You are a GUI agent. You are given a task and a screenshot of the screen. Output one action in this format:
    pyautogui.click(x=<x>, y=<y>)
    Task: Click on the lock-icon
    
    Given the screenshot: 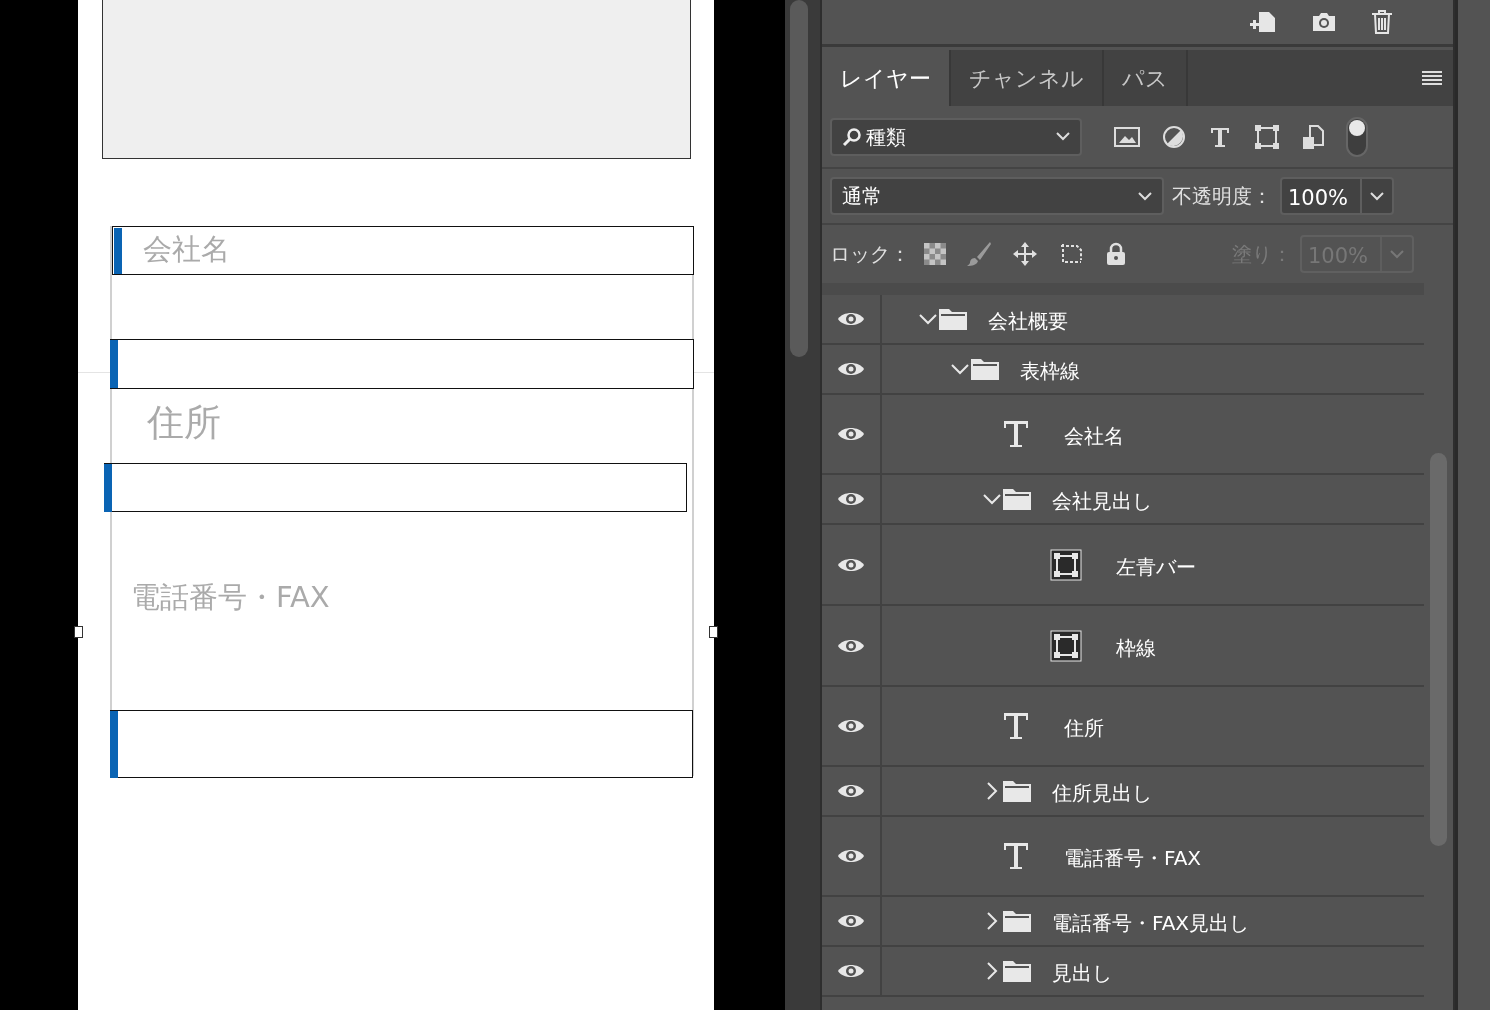 What is the action you would take?
    pyautogui.click(x=1116, y=254)
    